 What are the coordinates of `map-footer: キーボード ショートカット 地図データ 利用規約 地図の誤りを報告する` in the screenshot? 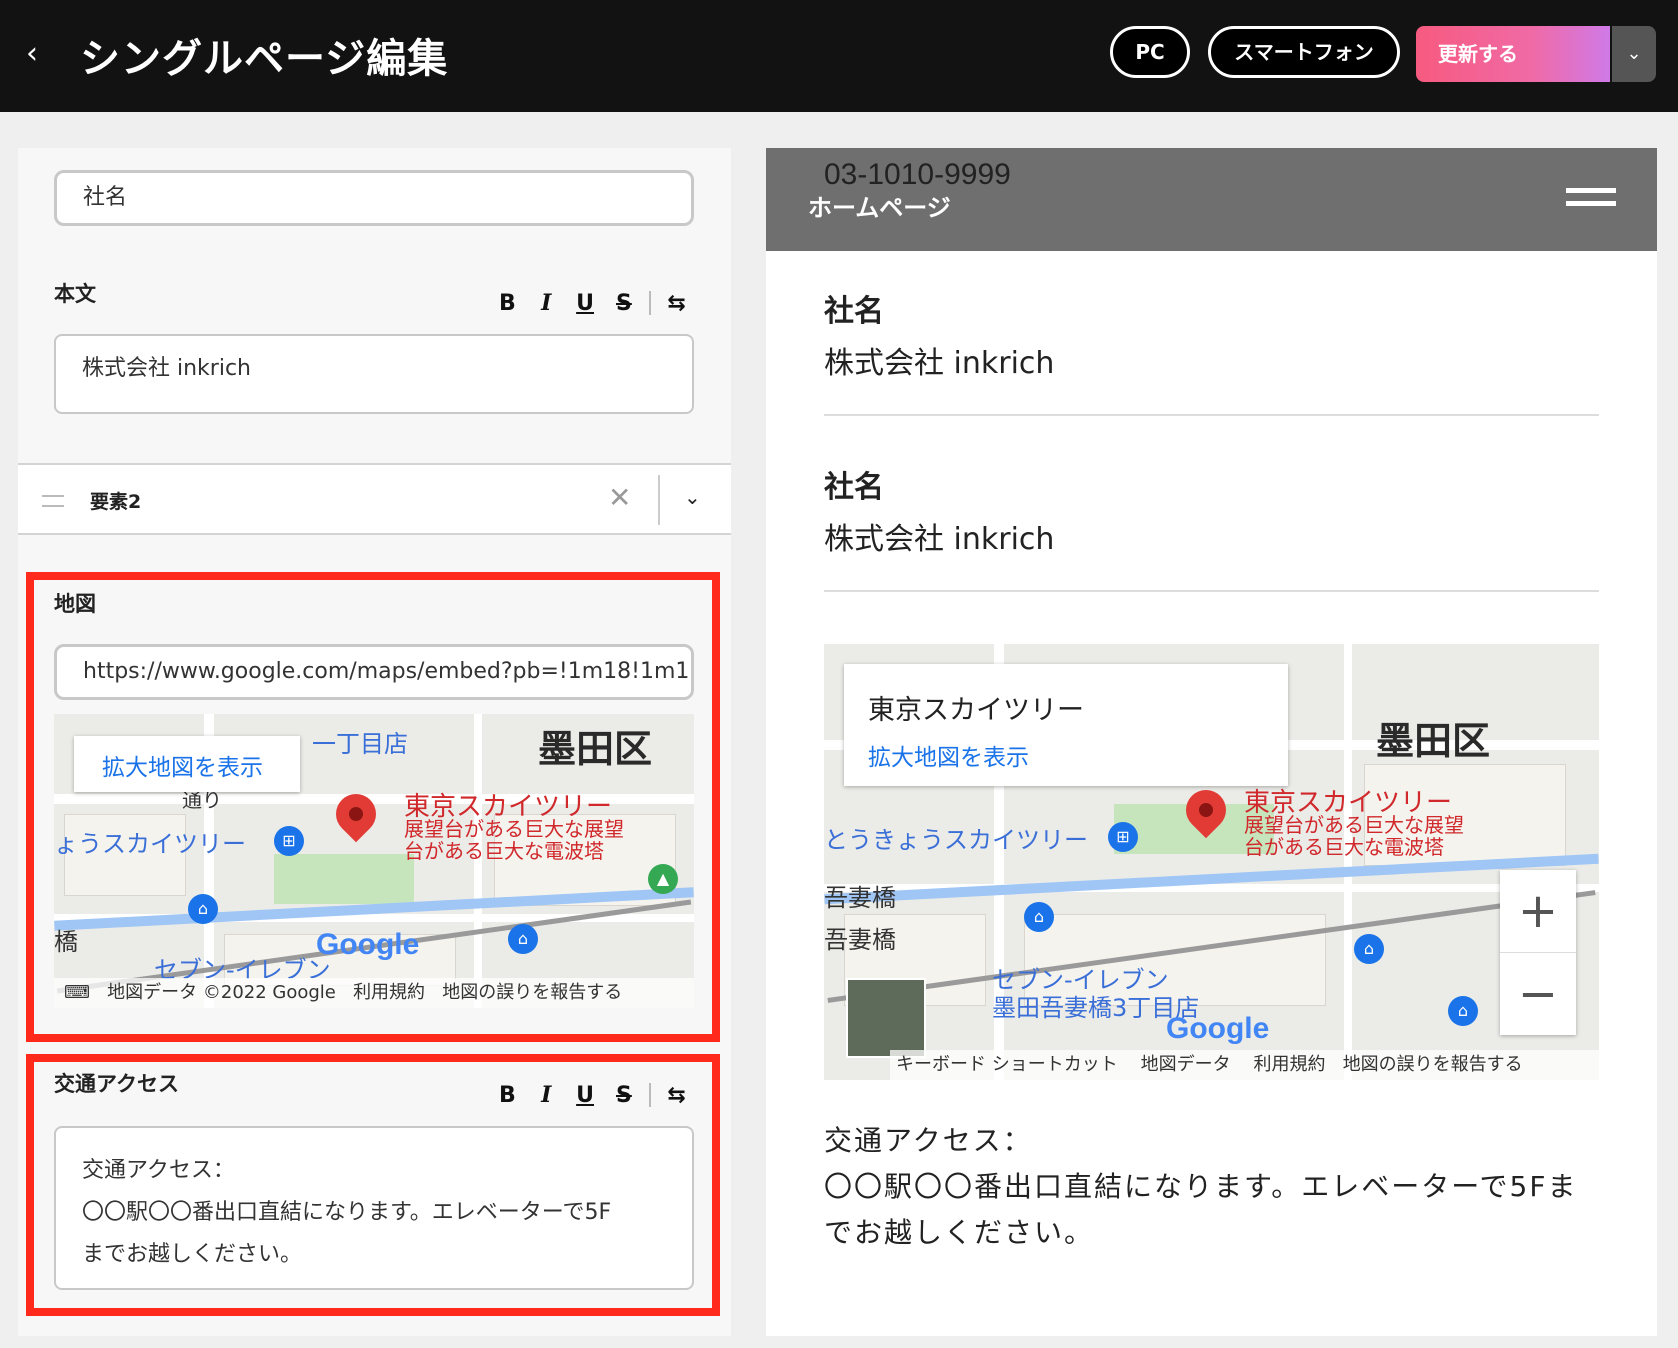 It's located at (1244, 1065).